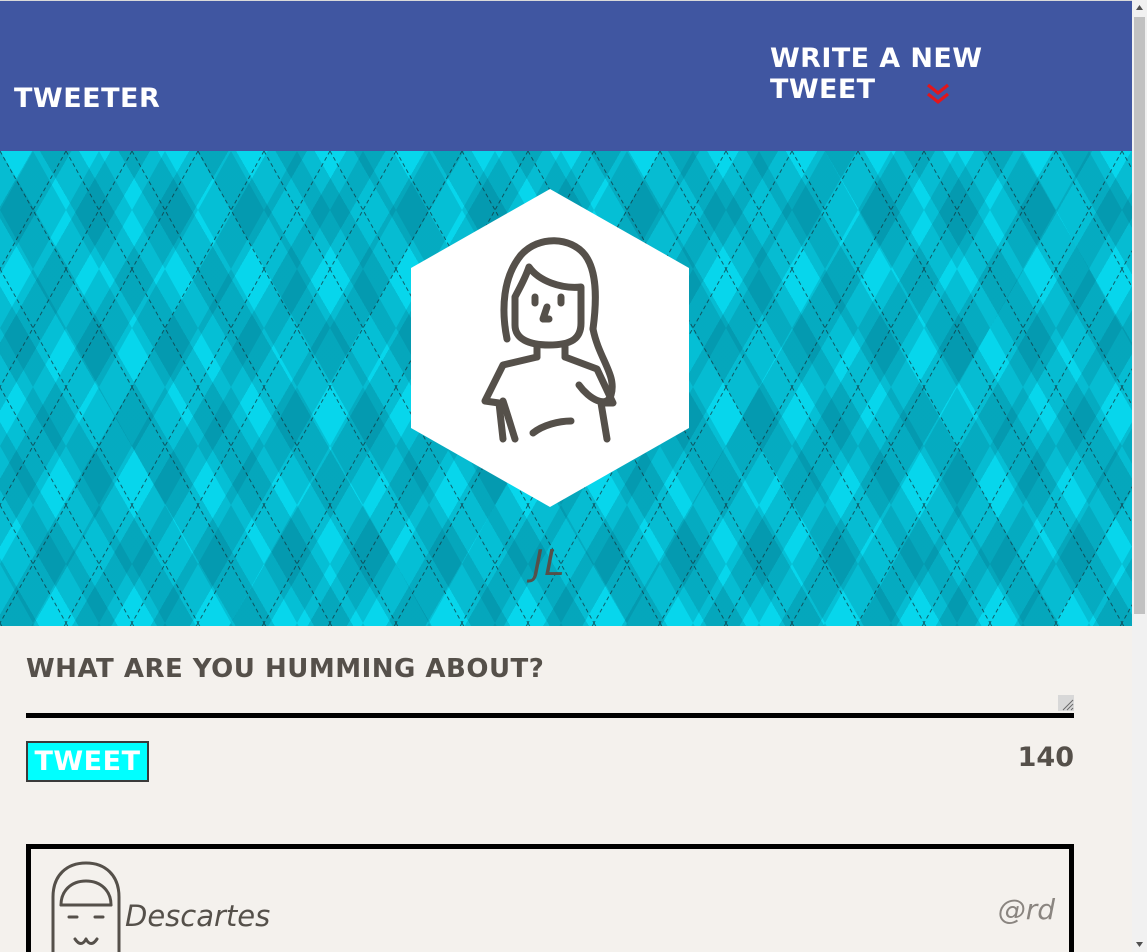 Image resolution: width=1147 pixels, height=952 pixels. I want to click on profile-avatar, so click(550, 348).